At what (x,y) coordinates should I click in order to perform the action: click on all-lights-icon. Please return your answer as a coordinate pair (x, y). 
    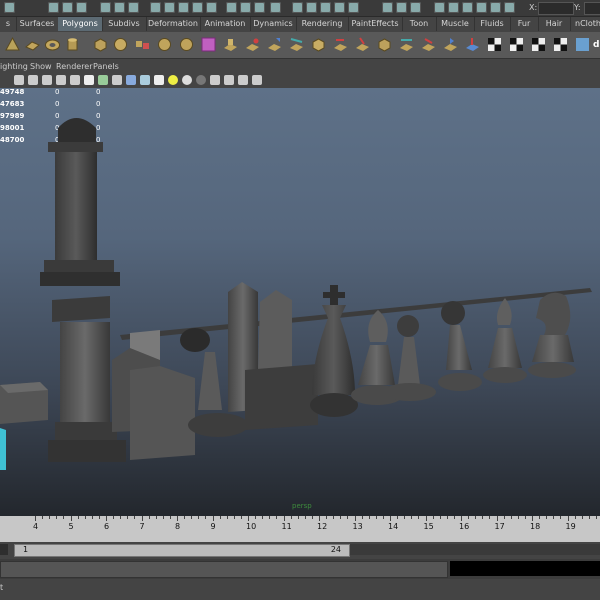
    Looking at the image, I should click on (145, 80).